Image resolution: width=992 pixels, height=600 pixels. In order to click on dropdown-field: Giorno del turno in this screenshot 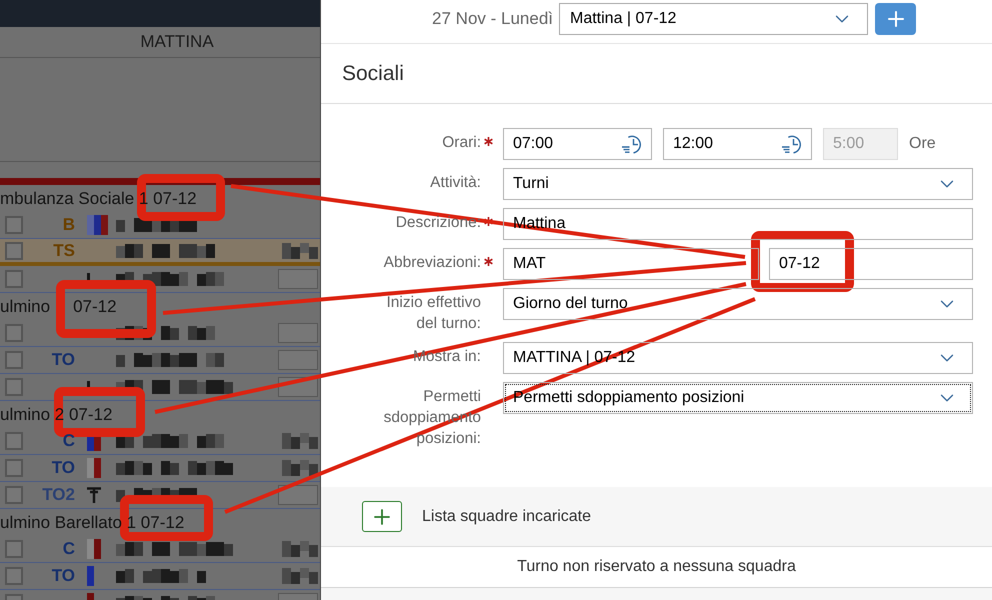, I will do `click(738, 304)`.